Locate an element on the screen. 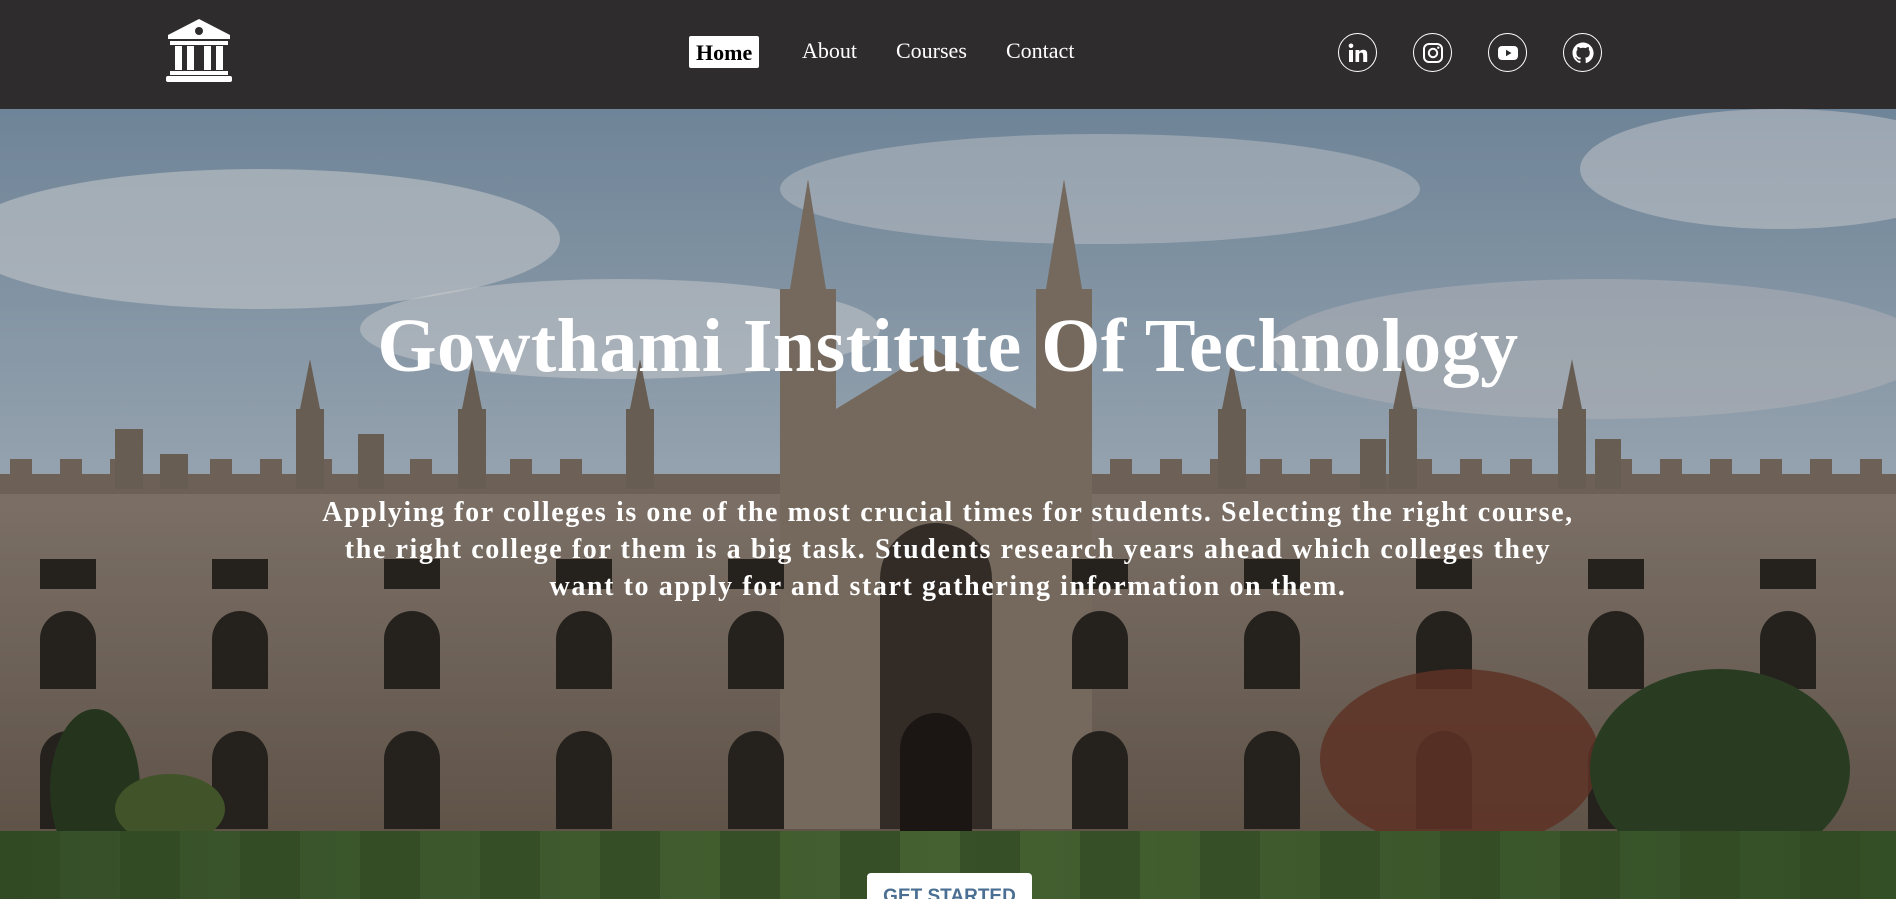  linkedin-icon is located at coordinates (1357, 52).